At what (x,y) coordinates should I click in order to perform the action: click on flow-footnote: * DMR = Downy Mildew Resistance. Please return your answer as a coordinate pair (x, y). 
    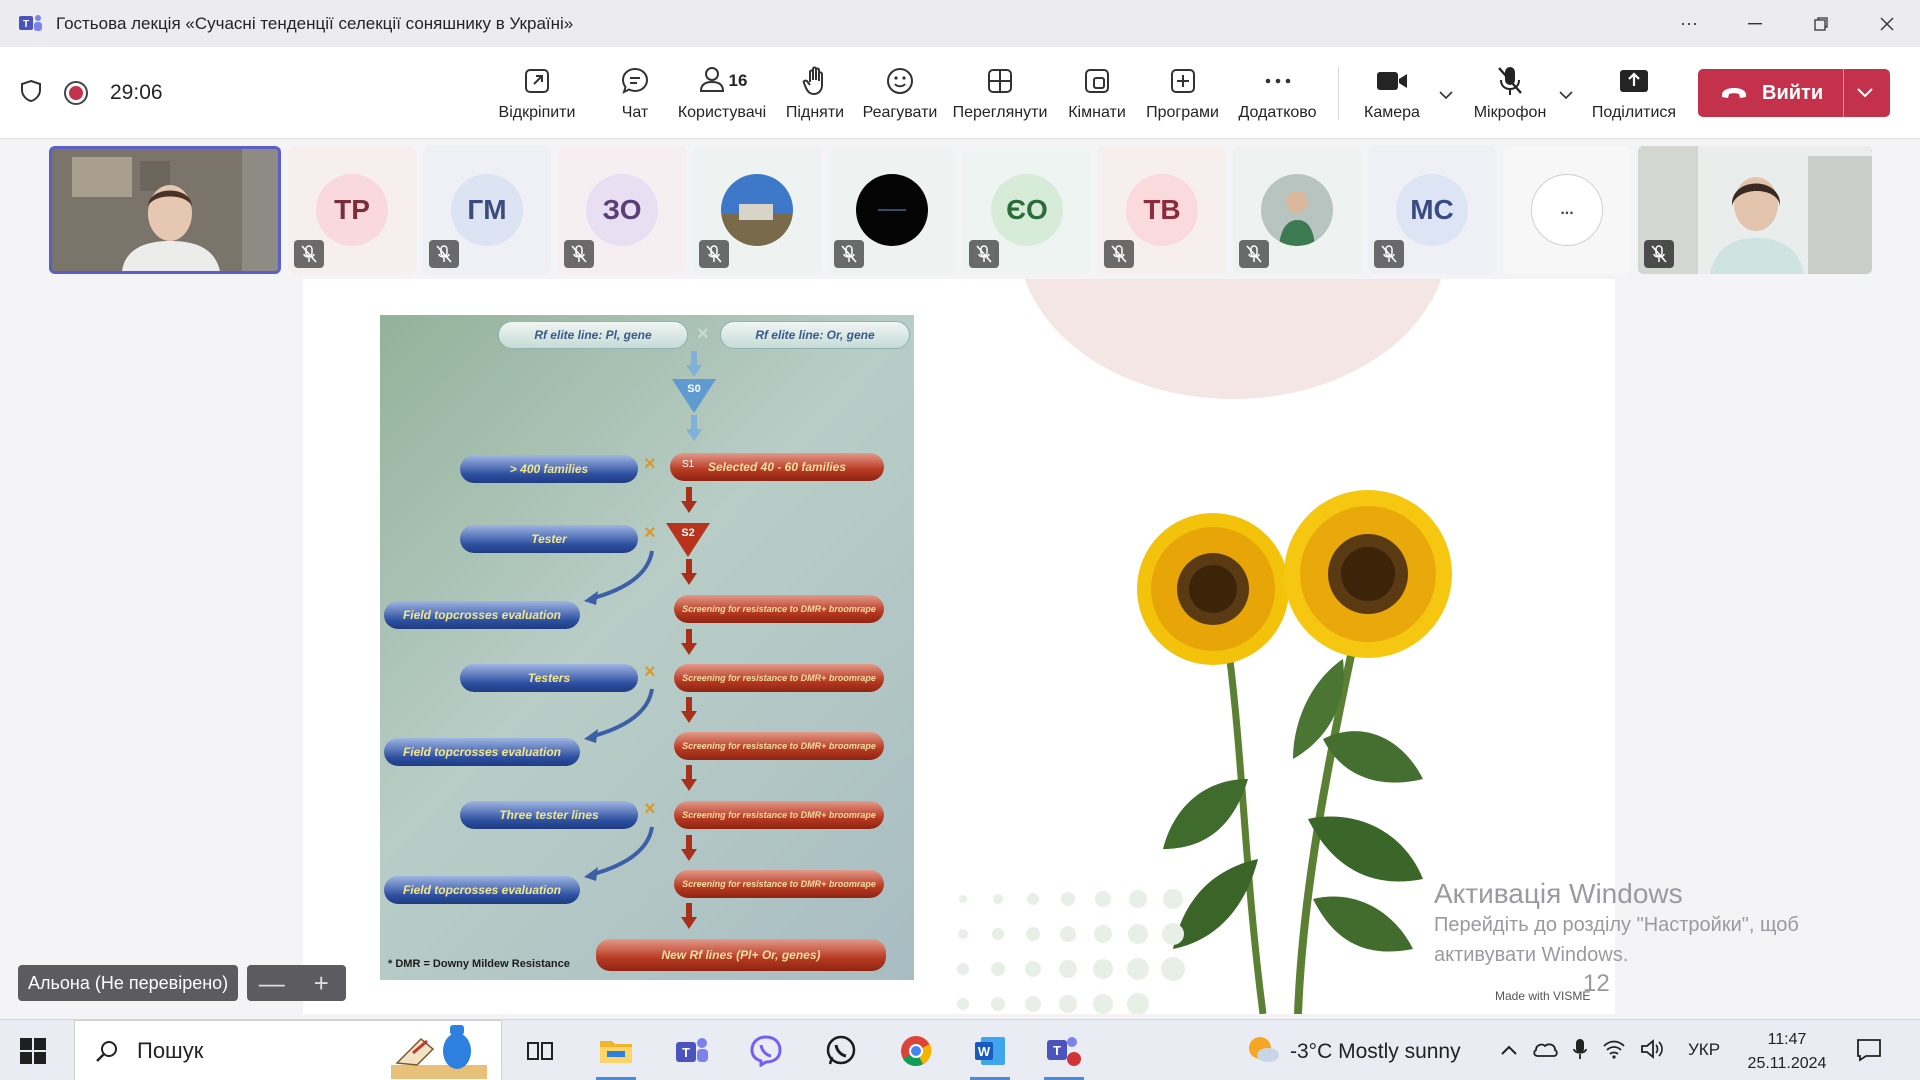
    Looking at the image, I should click on (479, 964).